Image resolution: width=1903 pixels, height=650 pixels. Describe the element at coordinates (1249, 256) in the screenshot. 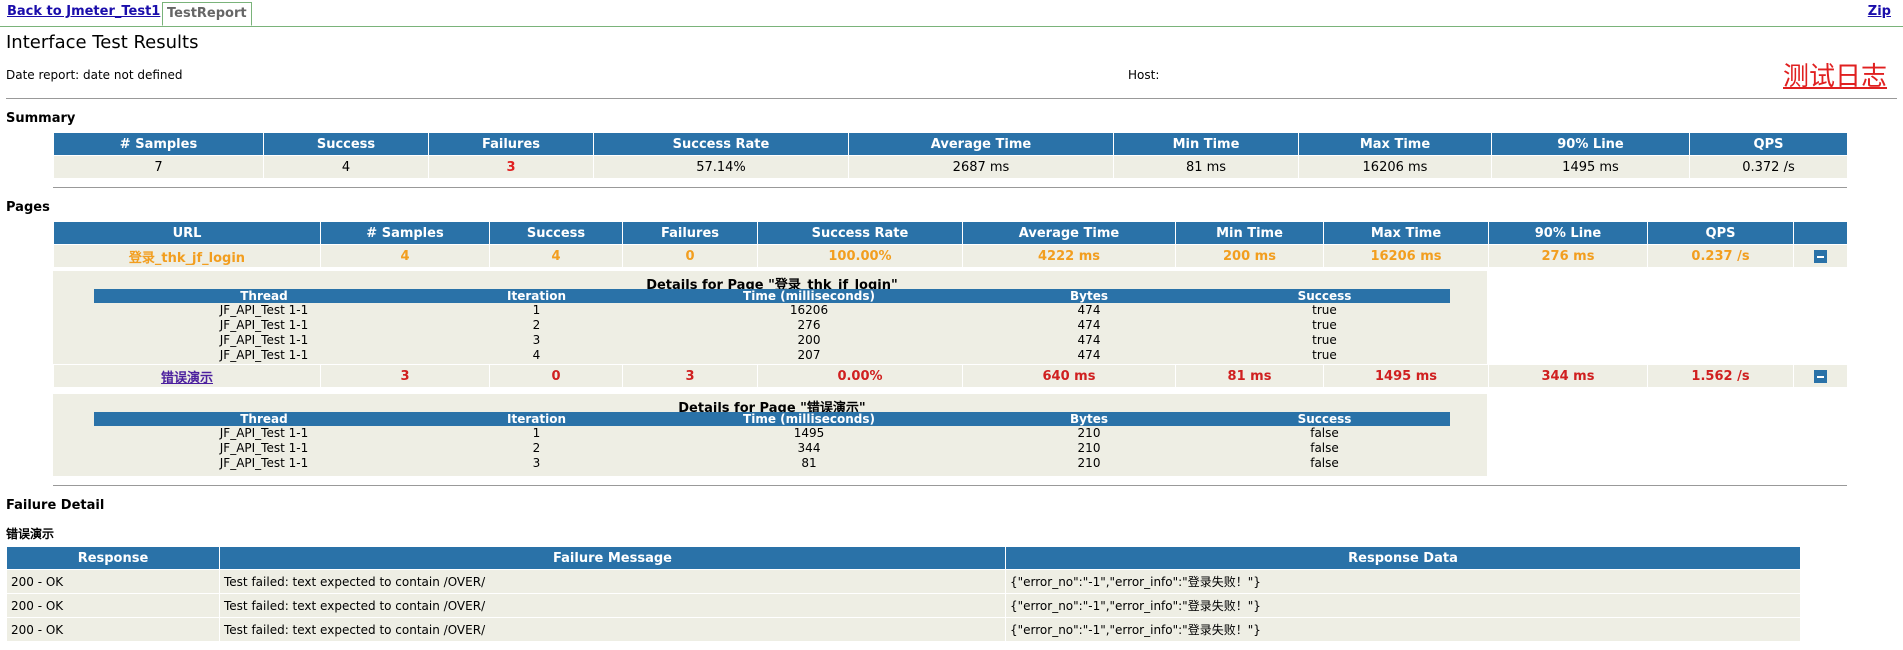

I see `page-min-time: 200 ms` at that location.